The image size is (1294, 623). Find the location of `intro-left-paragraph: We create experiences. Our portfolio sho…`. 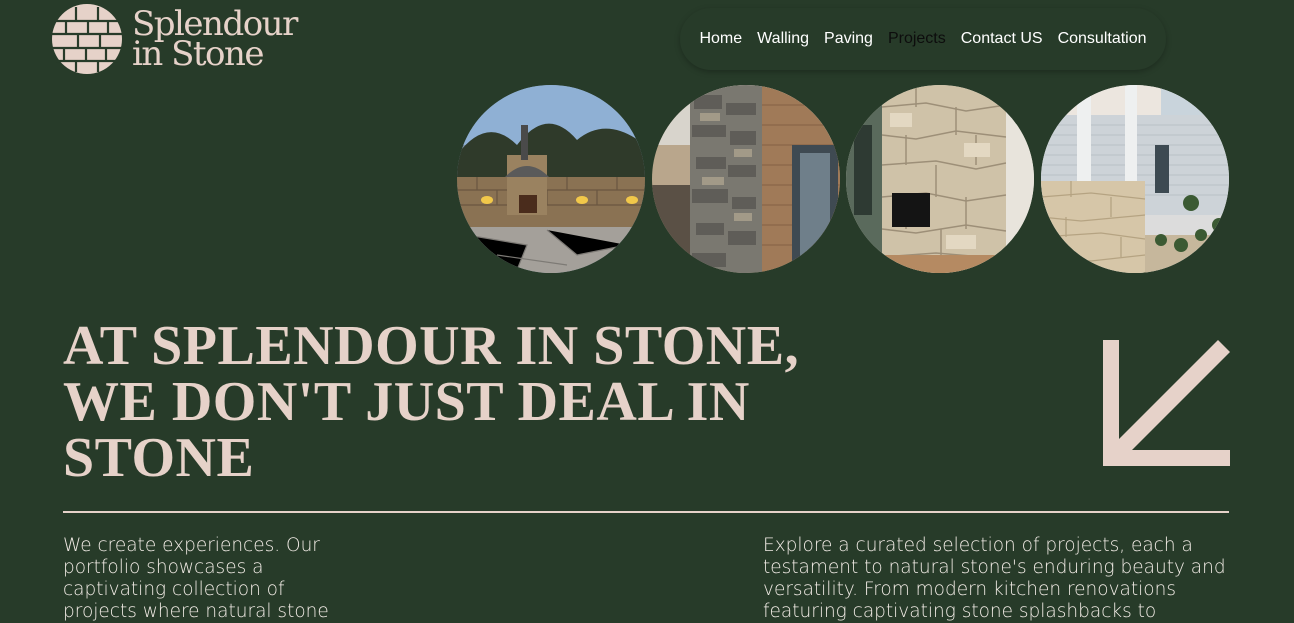

intro-left-paragraph: We create experiences. Our portfolio sho… is located at coordinates (196, 578).